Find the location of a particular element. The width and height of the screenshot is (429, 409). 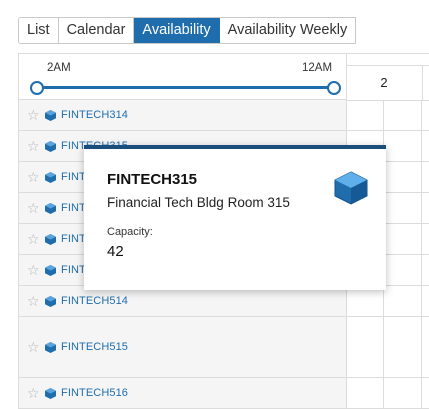

room-link: FINTECH514 is located at coordinates (94, 301).